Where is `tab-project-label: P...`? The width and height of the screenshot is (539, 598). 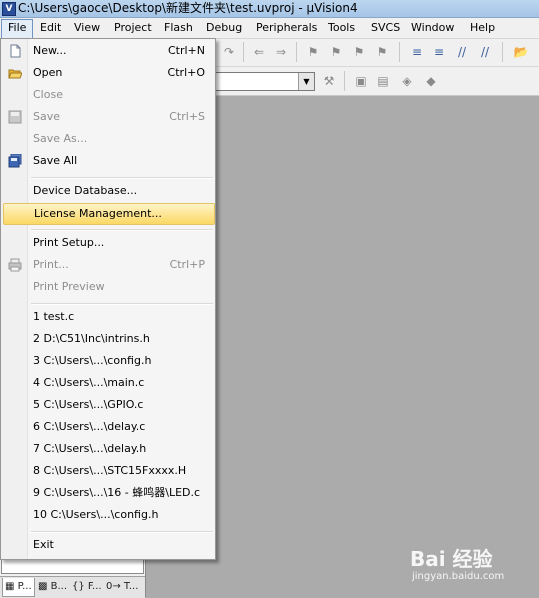 tab-project-label: P... is located at coordinates (24, 586).